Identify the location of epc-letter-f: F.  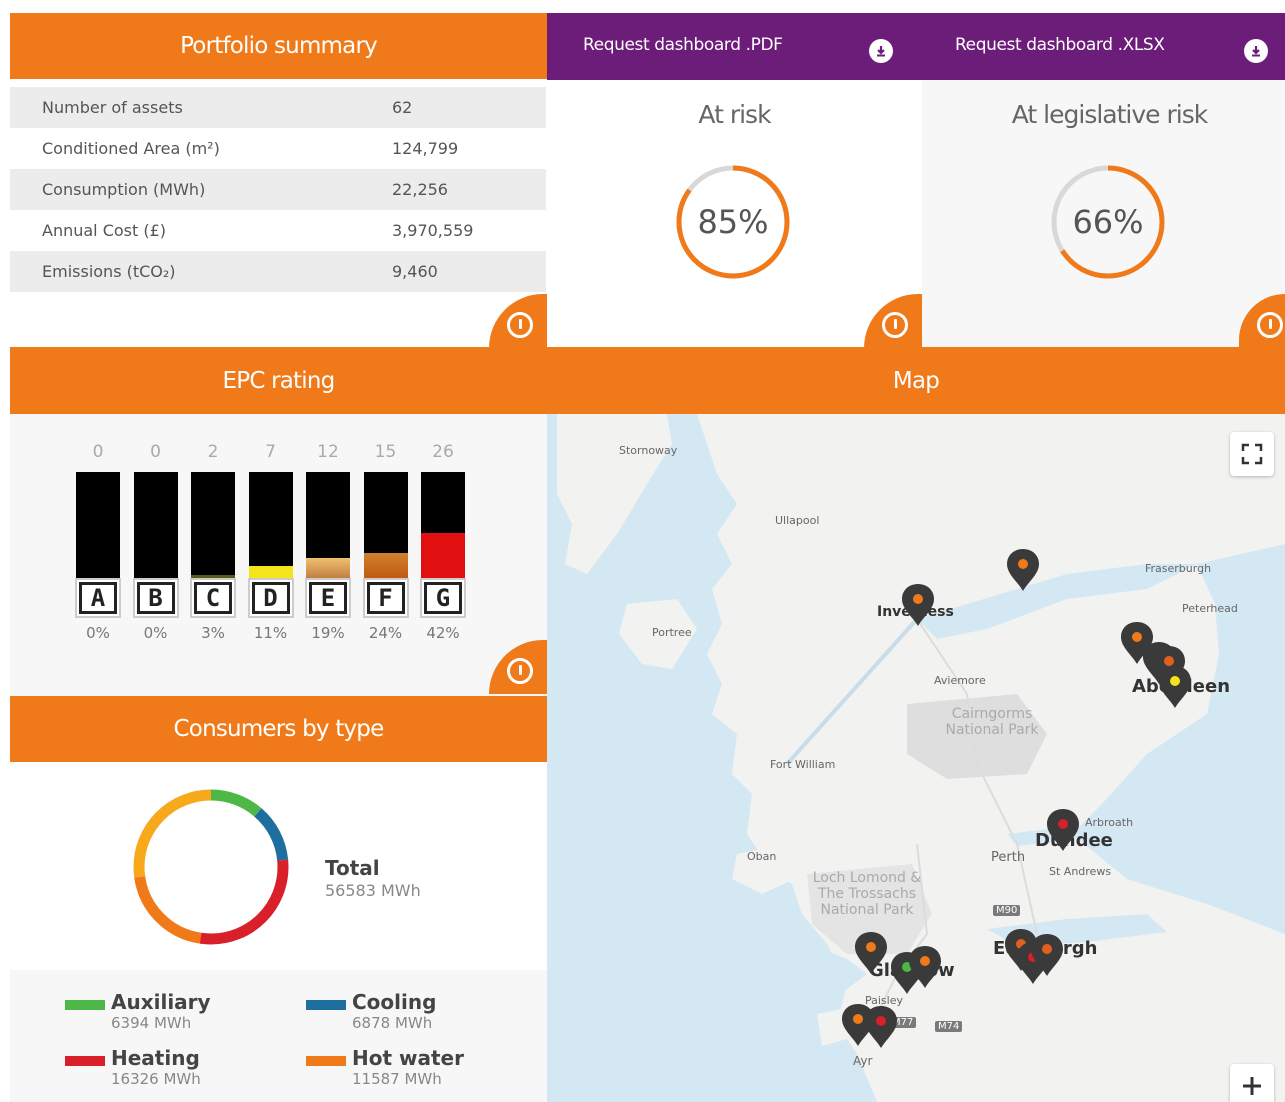
(385, 598).